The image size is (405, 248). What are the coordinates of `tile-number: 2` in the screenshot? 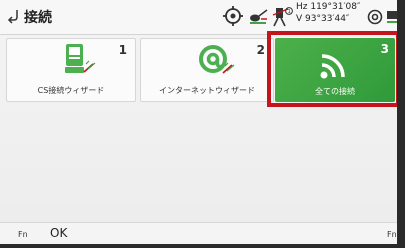 It's located at (260, 50).